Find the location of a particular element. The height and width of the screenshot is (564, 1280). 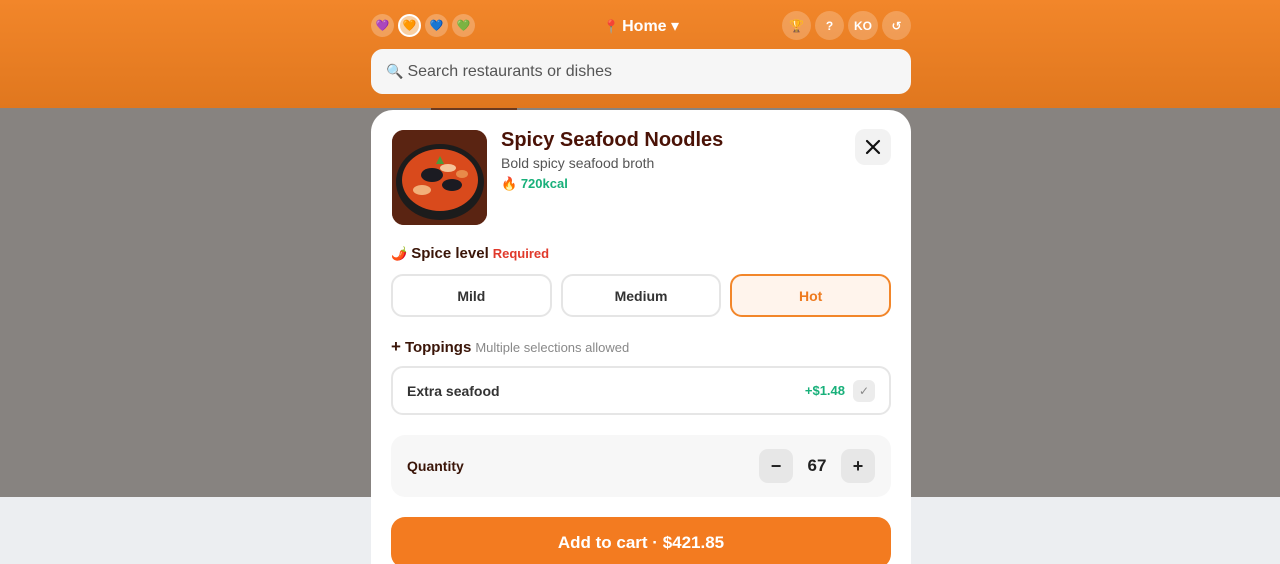

chevron-down-icon: ▾ is located at coordinates (675, 26).